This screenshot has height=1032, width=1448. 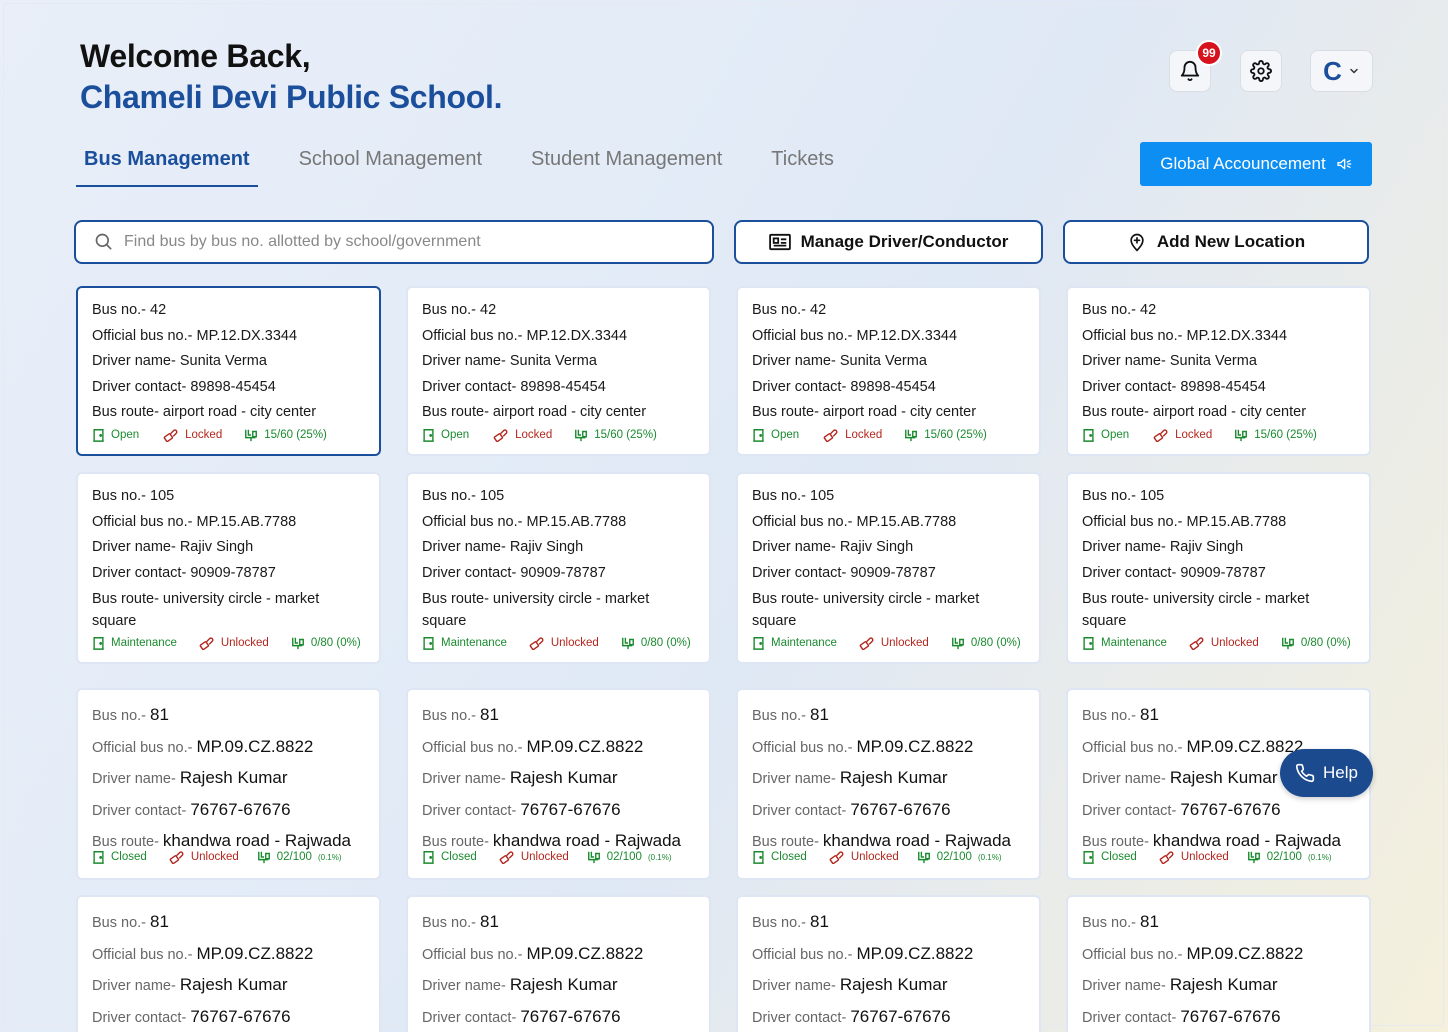 What do you see at coordinates (295, 435) in the screenshot?
I see `seat-capacity-label: 15/60 (25%)` at bounding box center [295, 435].